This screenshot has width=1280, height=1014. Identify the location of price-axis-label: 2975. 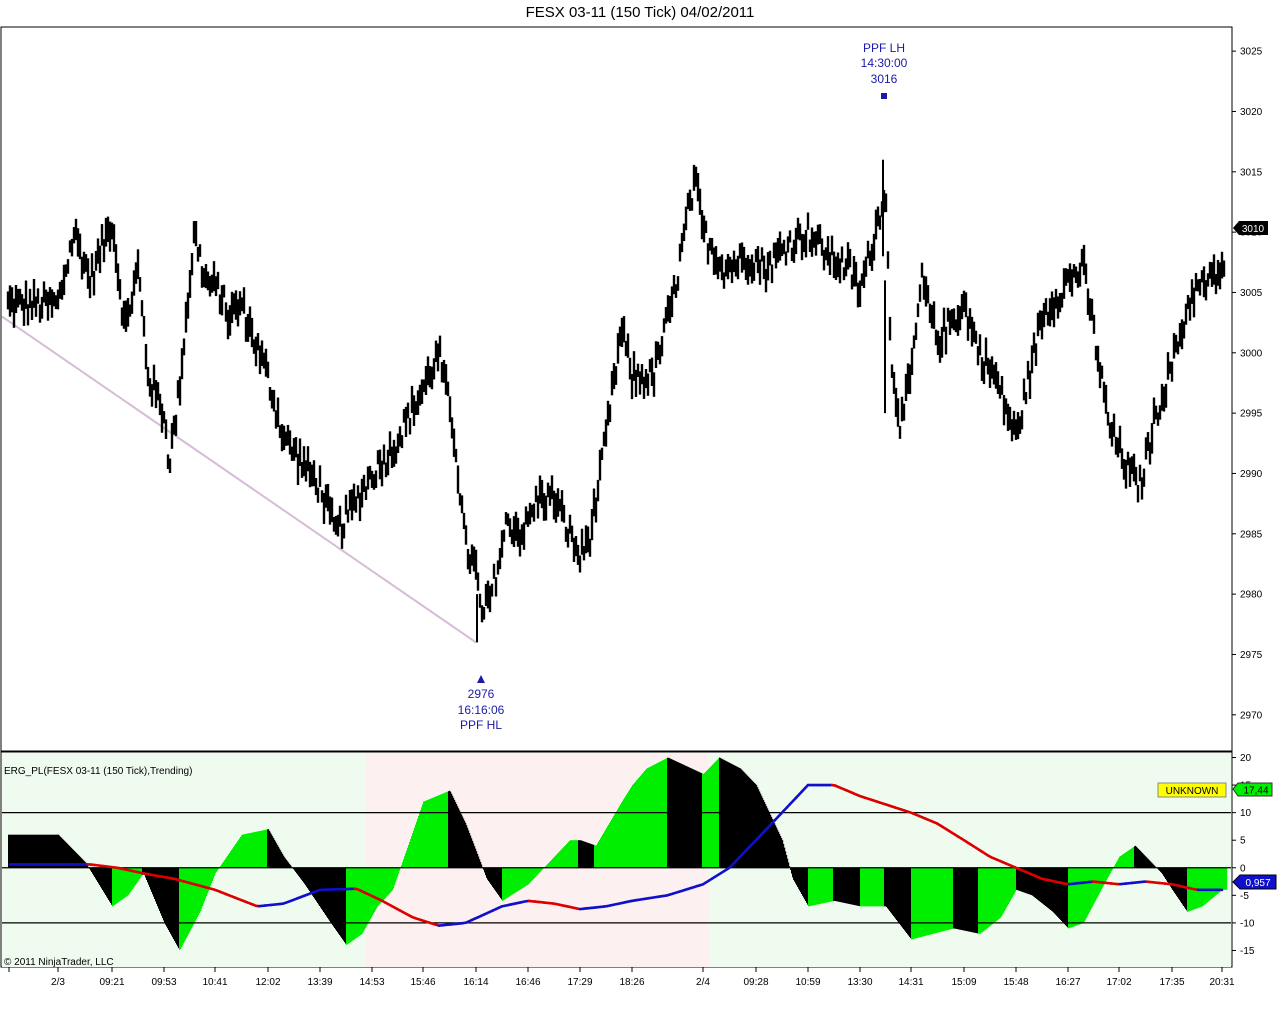
(1251, 655).